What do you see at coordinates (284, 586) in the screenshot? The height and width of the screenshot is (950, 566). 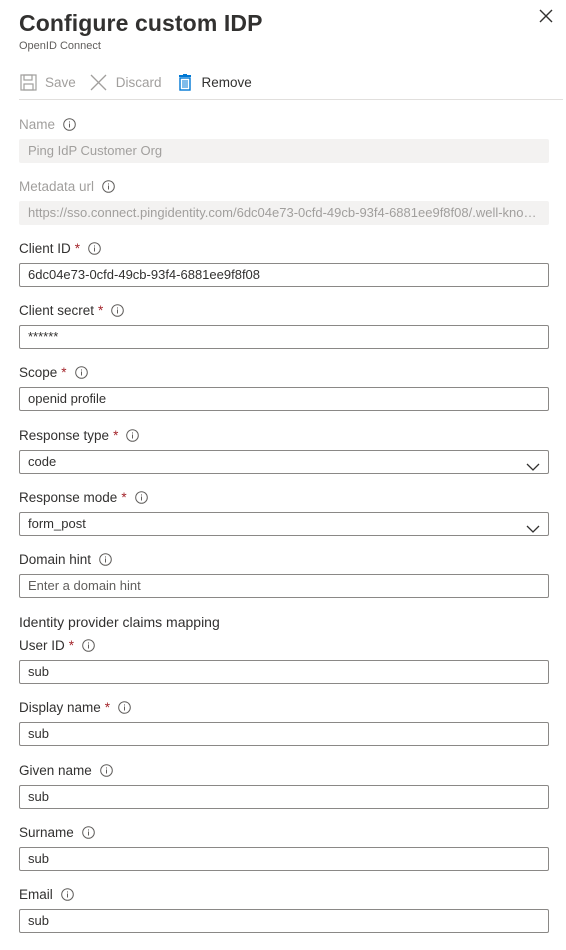 I see `domain-hint-input: Enter a domain hint` at bounding box center [284, 586].